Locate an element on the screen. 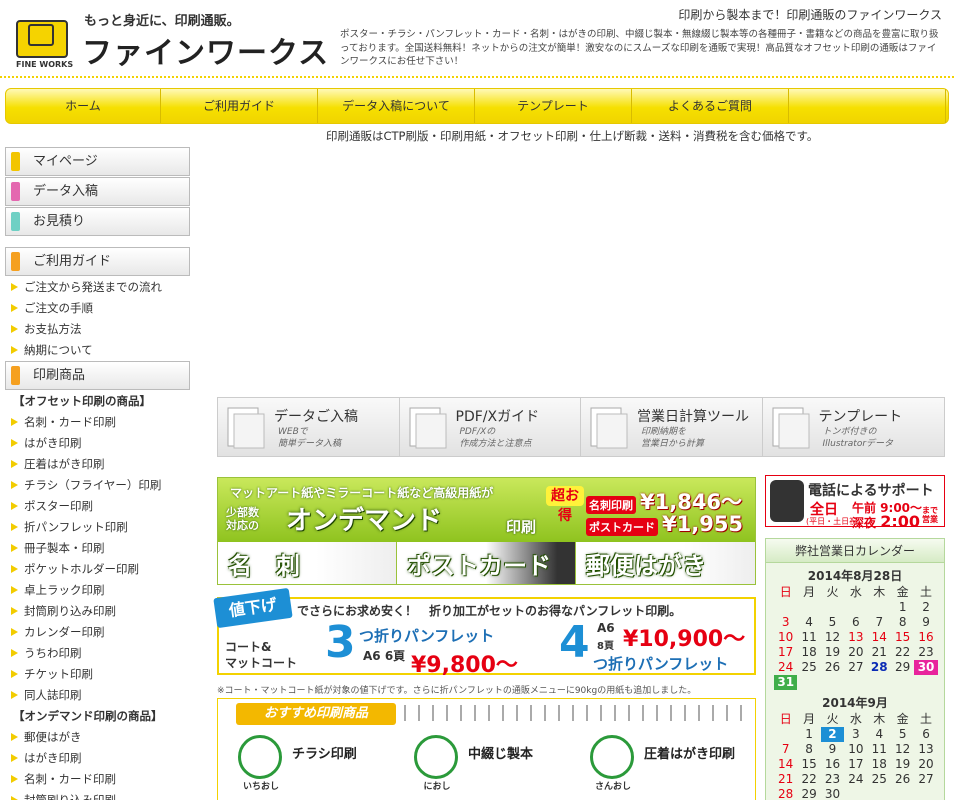  sidebar-offset-link: はがき印刷 is located at coordinates (97, 443).